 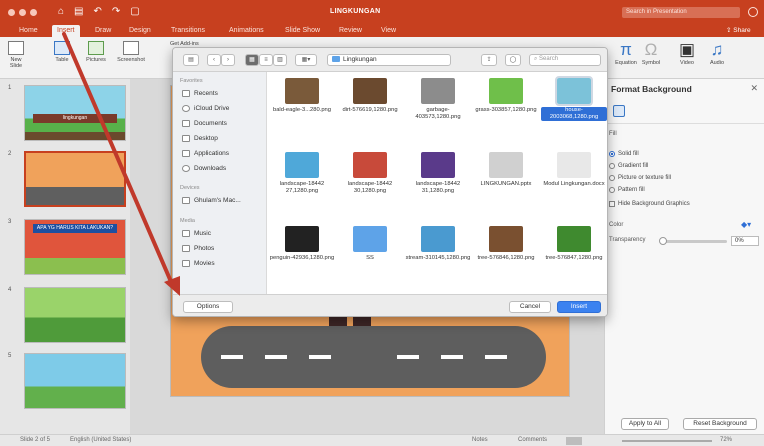 What do you see at coordinates (302, 111) in the screenshot?
I see `file-item: bald-eagle-3...280.png` at bounding box center [302, 111].